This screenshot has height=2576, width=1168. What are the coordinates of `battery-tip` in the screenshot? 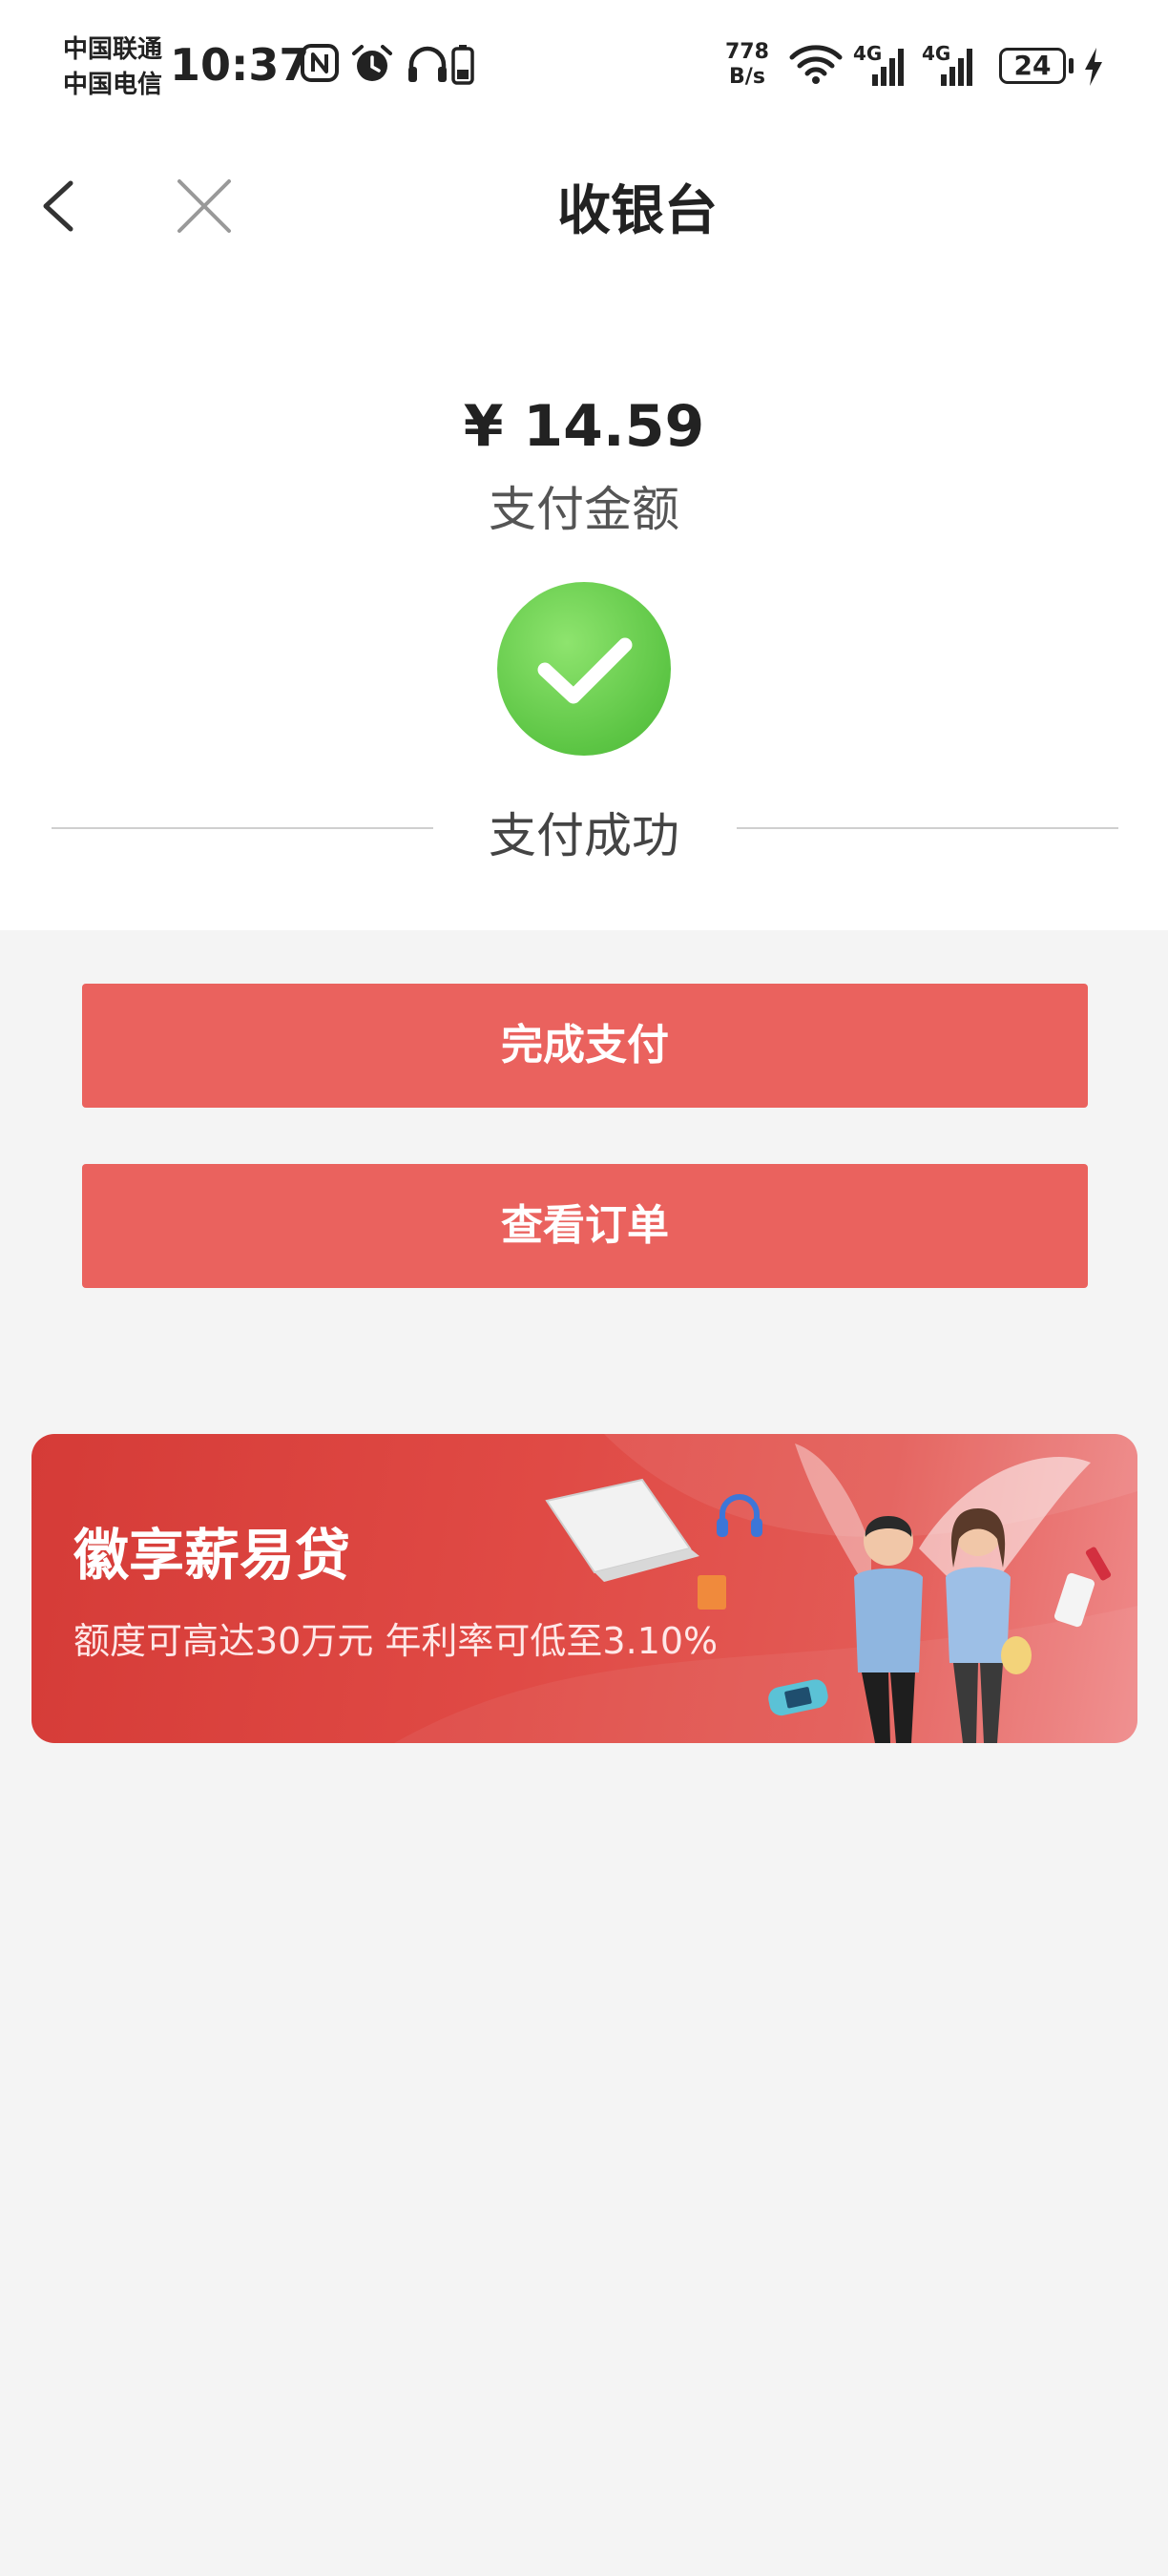 It's located at (1071, 65).